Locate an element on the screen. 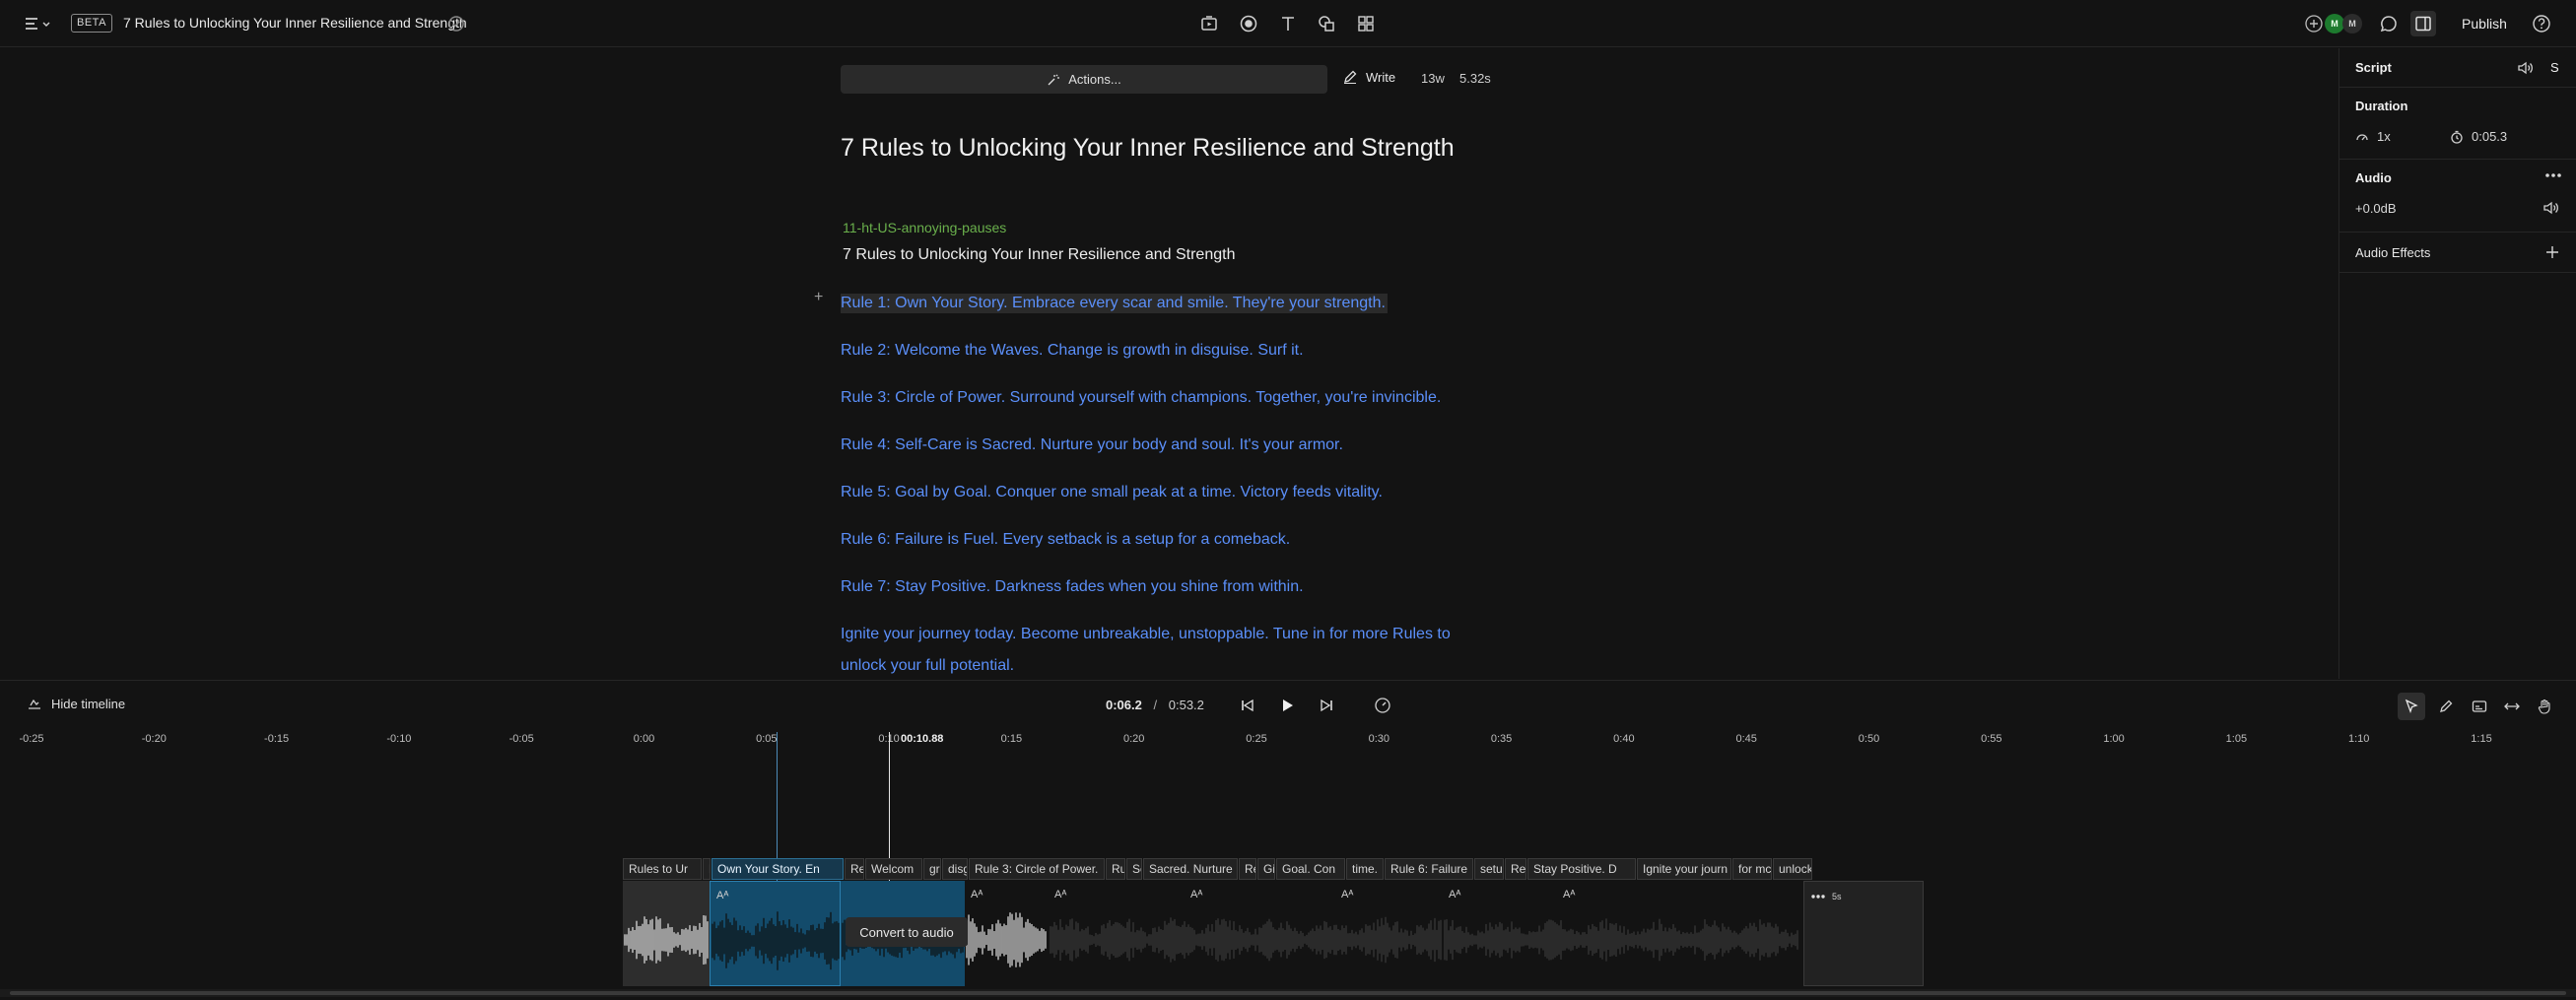 Image resolution: width=2576 pixels, height=1000 pixels. caption-tool-button is located at coordinates (2480, 706).